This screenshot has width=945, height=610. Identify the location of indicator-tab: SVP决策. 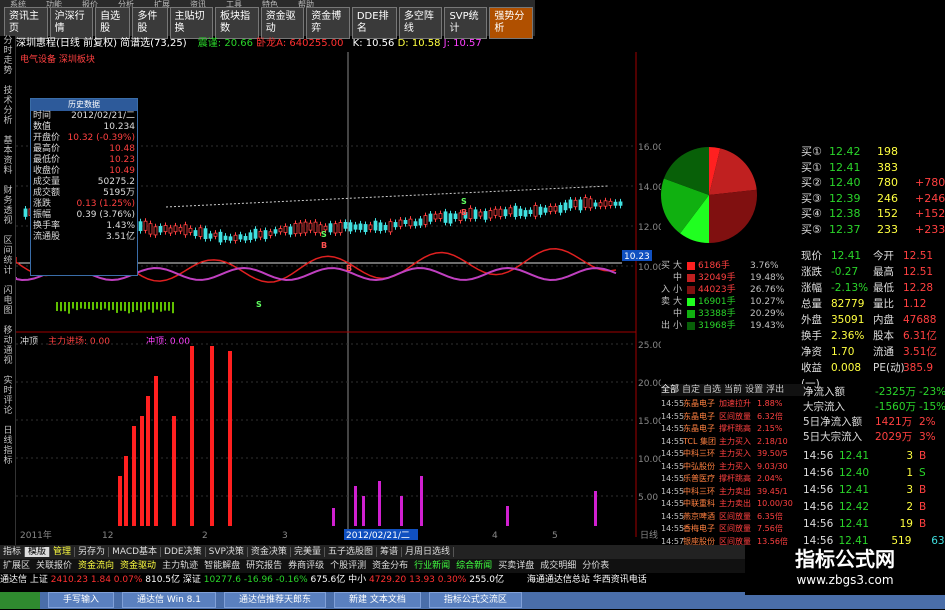
(226, 552).